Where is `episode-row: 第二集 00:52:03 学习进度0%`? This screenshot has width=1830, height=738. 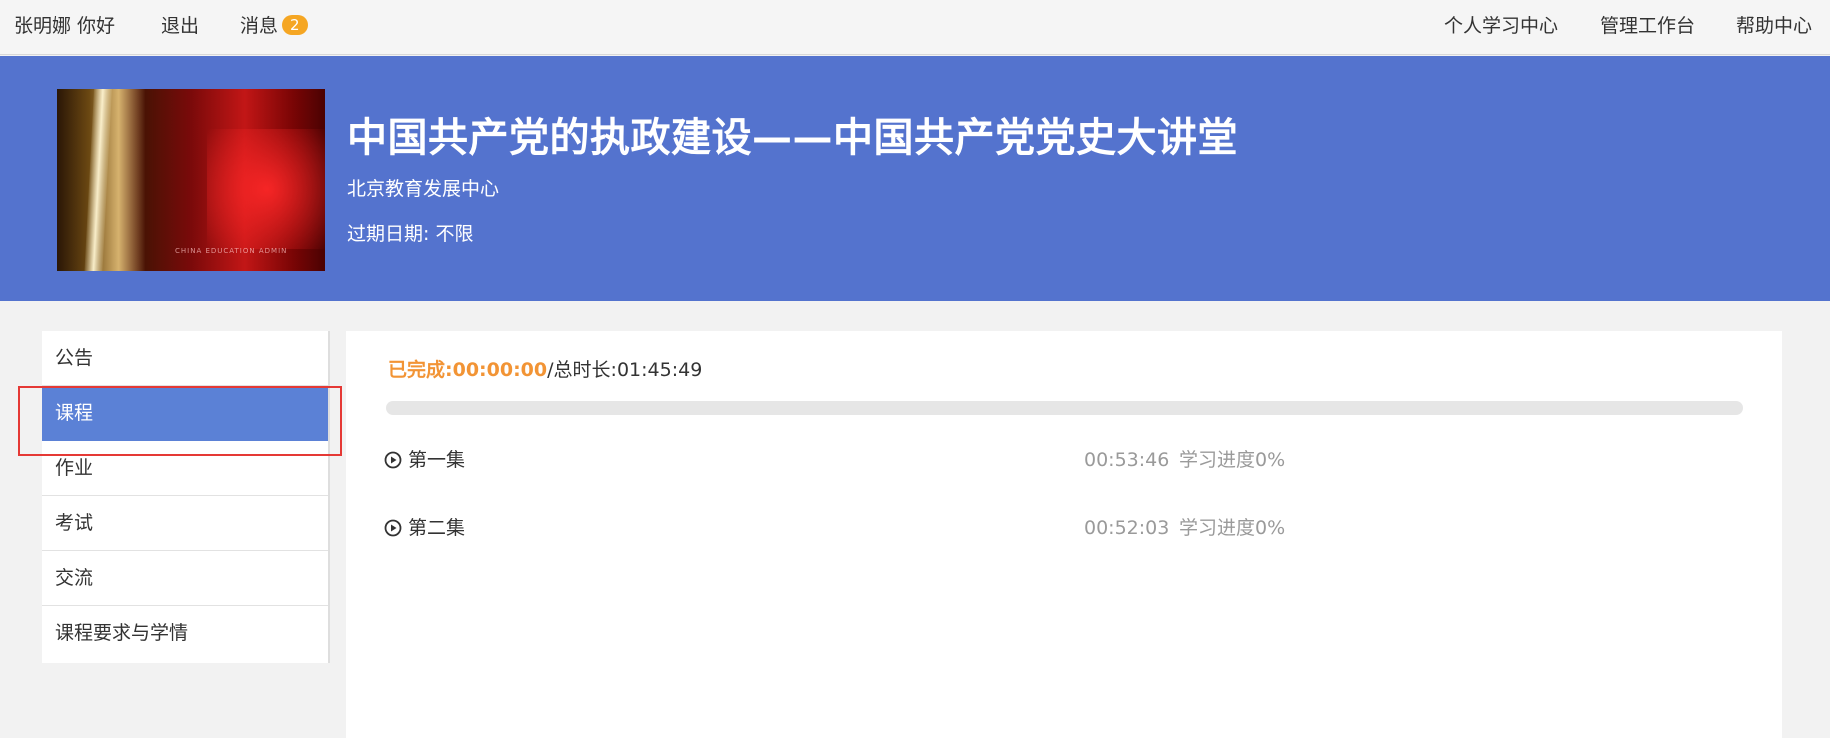 episode-row: 第二集 00:52:03 学习进度0% is located at coordinates (1064, 528).